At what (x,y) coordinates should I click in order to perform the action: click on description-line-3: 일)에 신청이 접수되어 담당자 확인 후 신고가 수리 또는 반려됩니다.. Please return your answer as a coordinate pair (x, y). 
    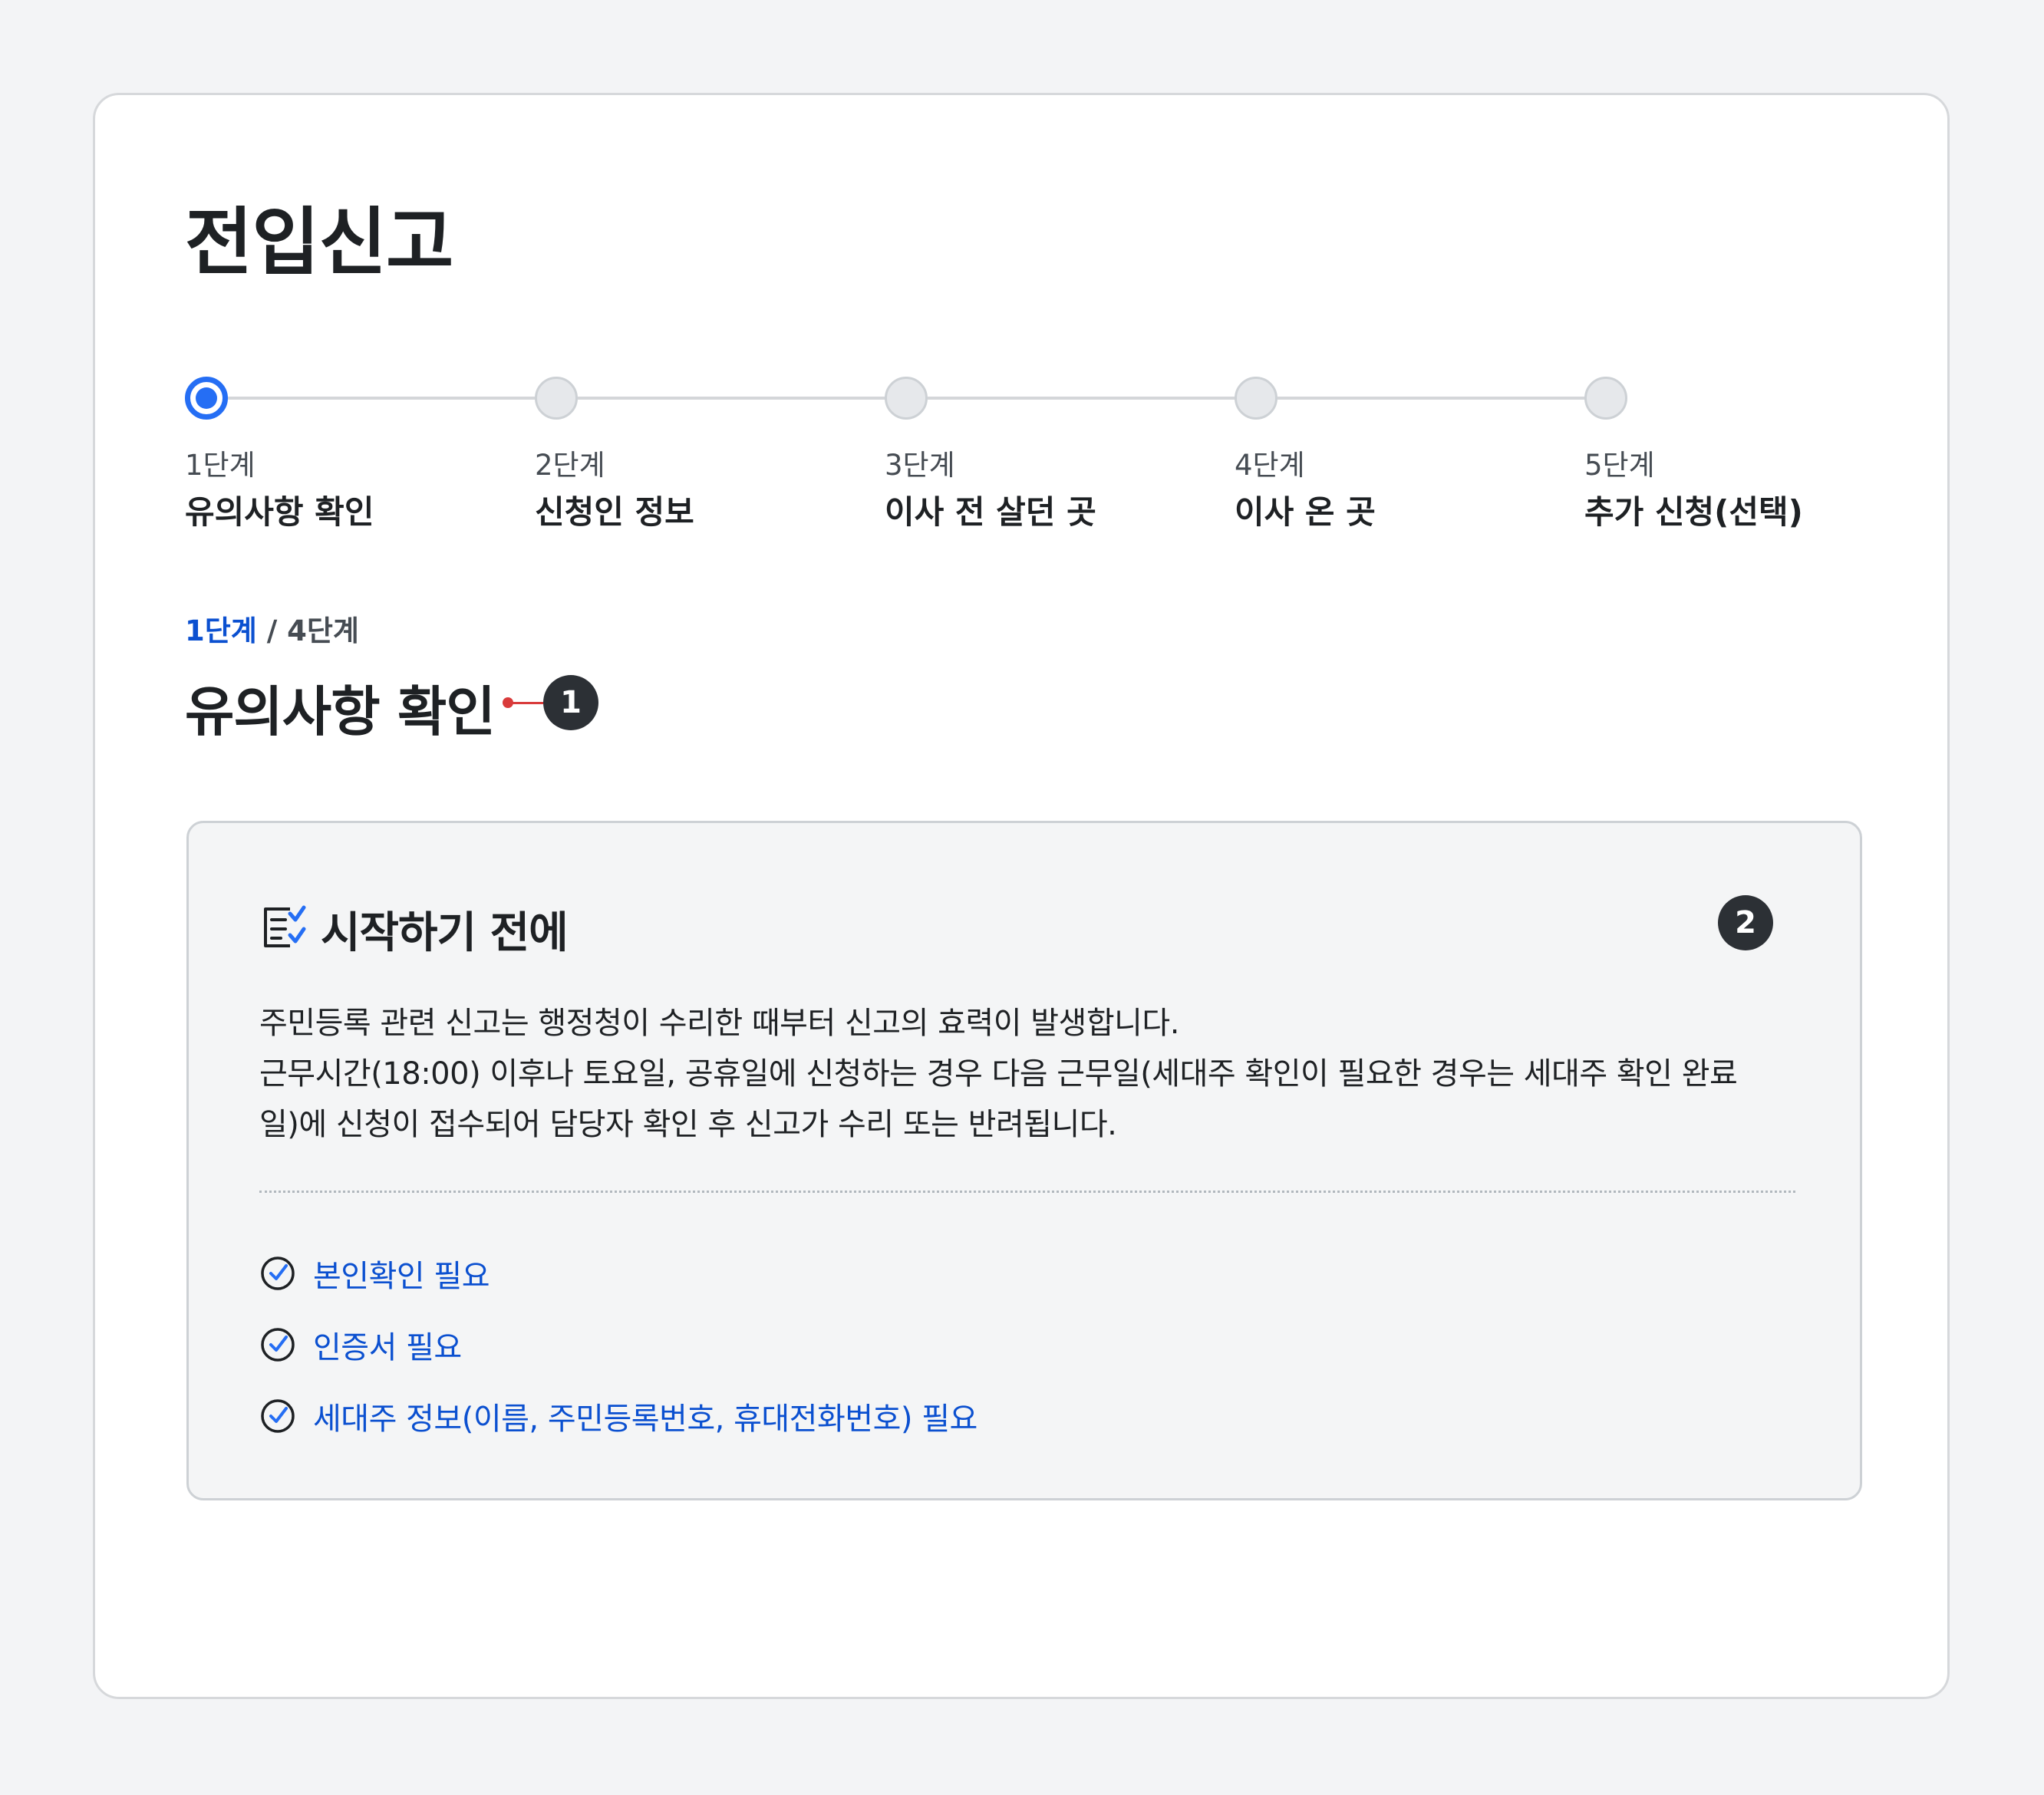
    Looking at the image, I should click on (688, 1125).